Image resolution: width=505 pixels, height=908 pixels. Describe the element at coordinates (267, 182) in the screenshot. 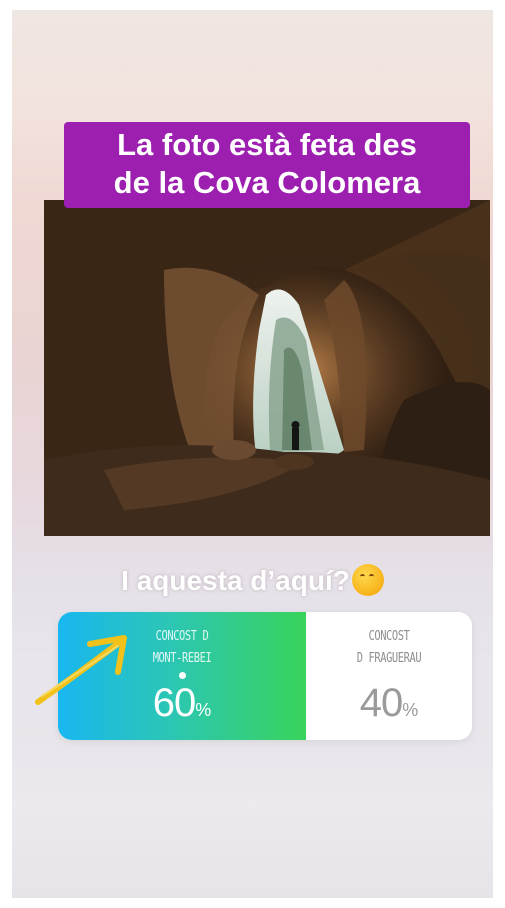

I see `caption-line-2: de la Cova Colomera` at that location.